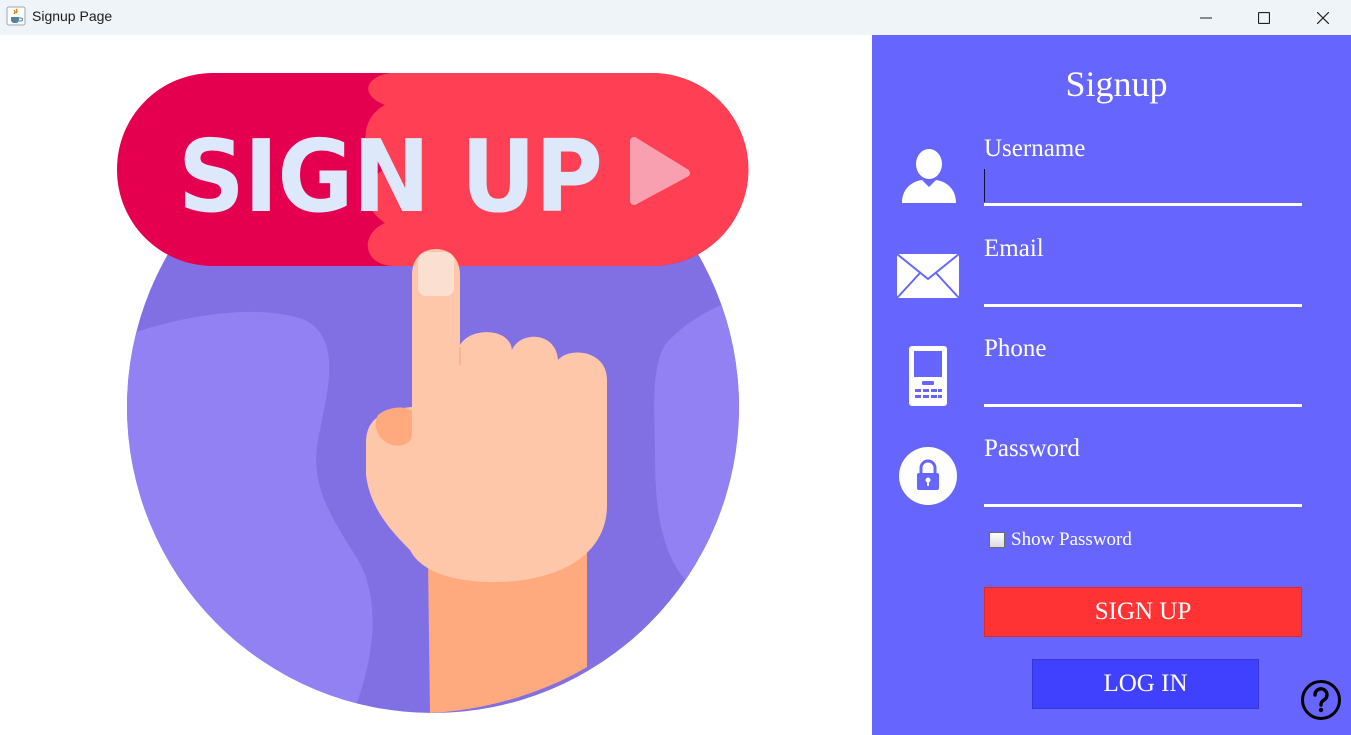  What do you see at coordinates (72, 16) in the screenshot?
I see `window-title: Signup Page` at bounding box center [72, 16].